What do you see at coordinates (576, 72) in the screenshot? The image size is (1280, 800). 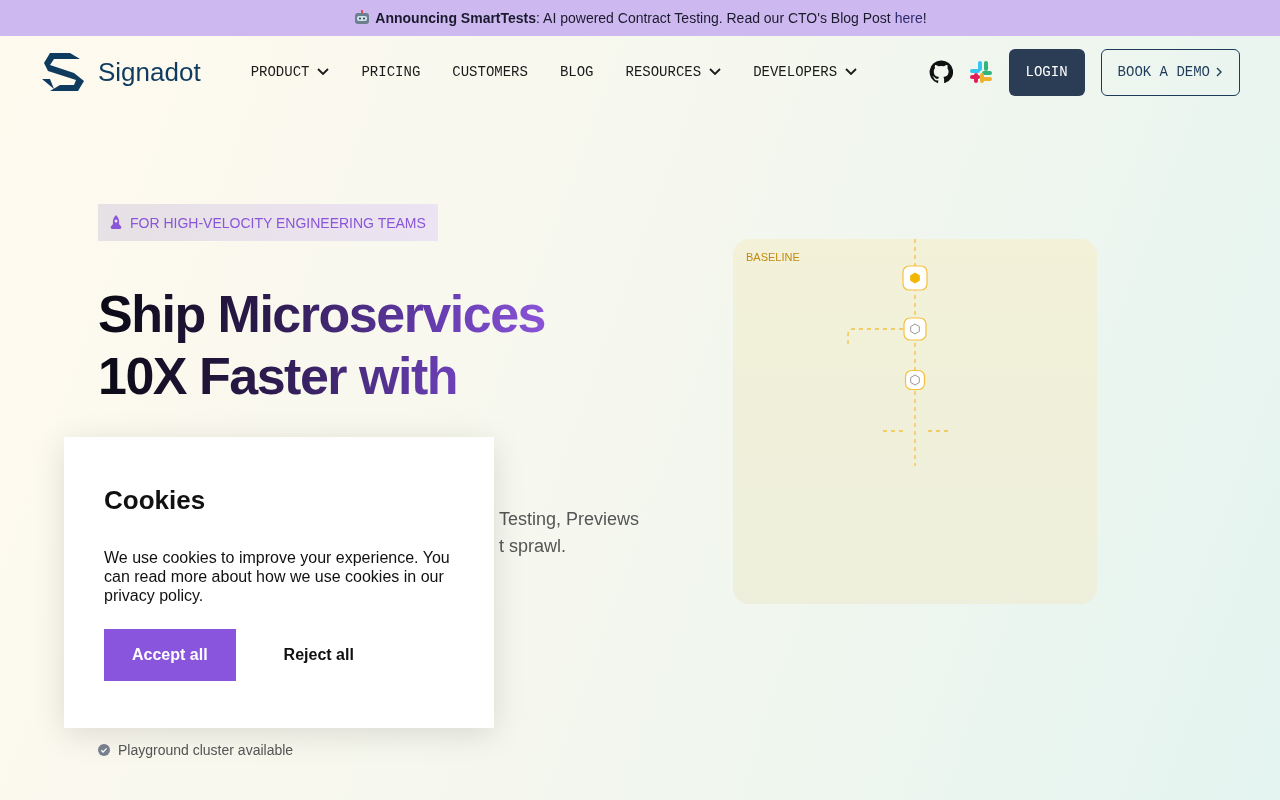 I see `nav-link: BLOG` at bounding box center [576, 72].